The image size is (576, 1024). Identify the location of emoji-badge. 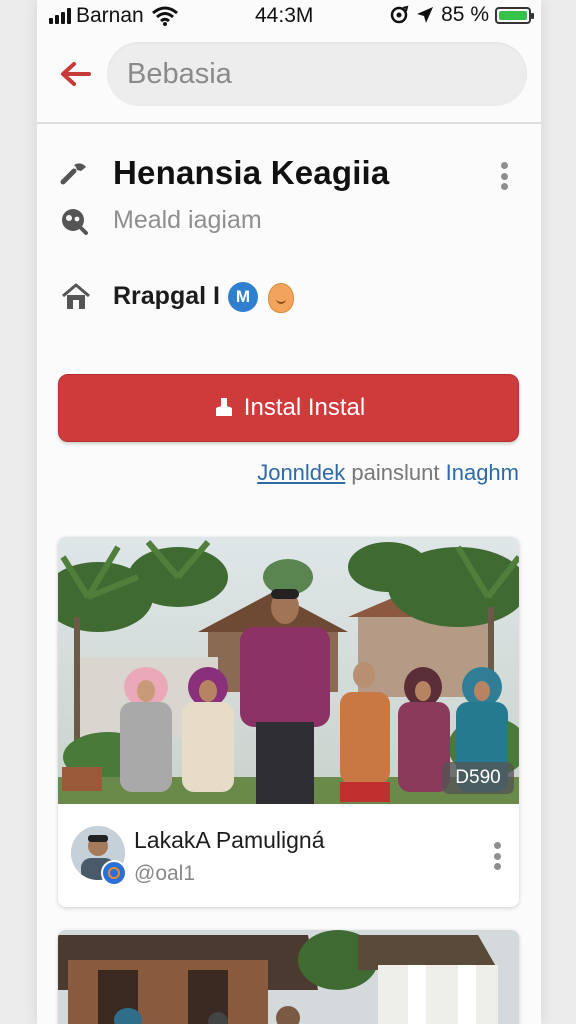
(281, 298).